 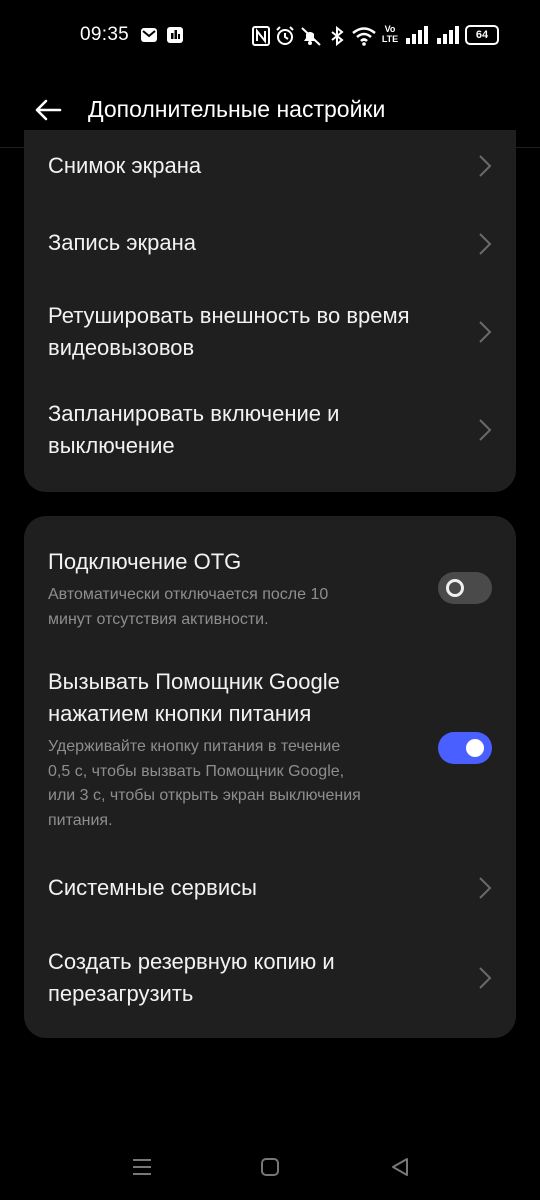 I want to click on status-time: 09:35, so click(x=105, y=34).